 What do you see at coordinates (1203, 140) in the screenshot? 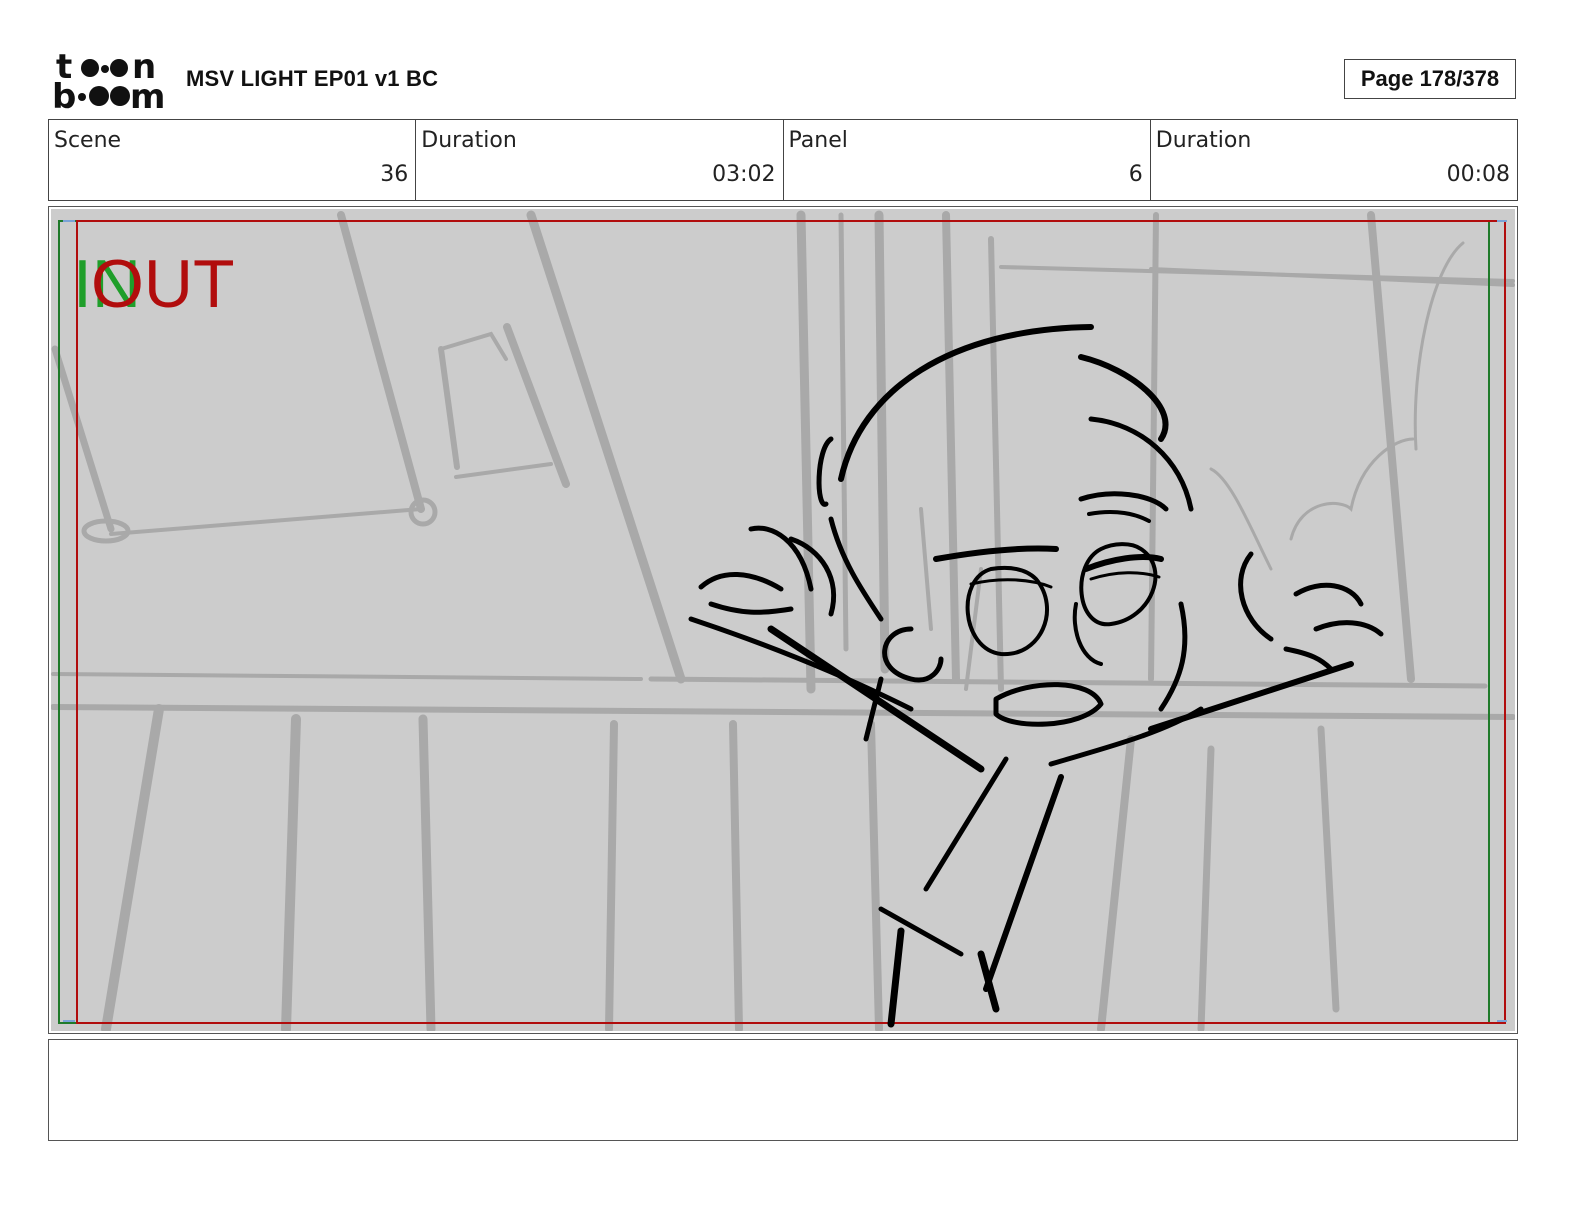
I see `panel-duration-label: Duration` at bounding box center [1203, 140].